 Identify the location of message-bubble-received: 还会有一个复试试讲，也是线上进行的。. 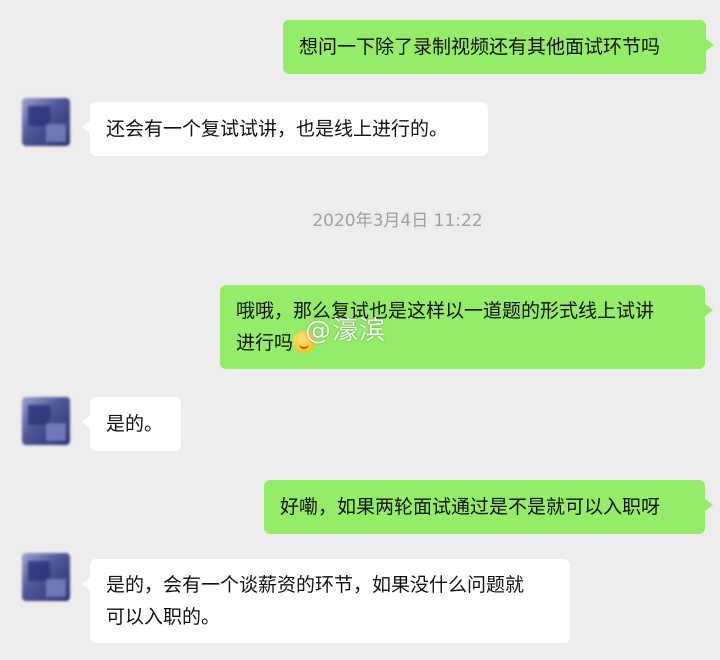
(285, 129).